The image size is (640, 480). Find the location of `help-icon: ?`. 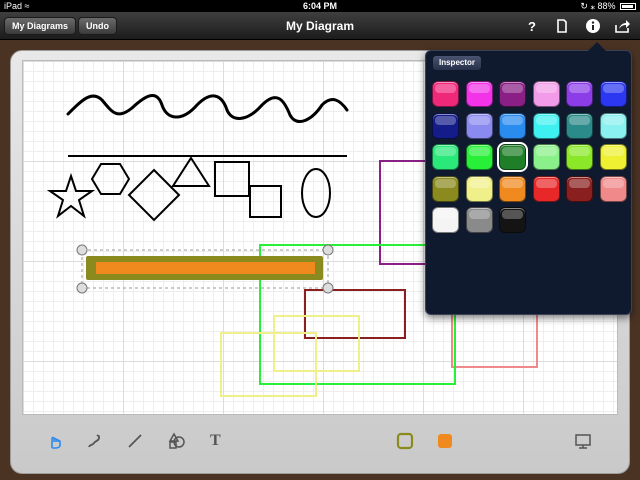

help-icon: ? is located at coordinates (532, 26).